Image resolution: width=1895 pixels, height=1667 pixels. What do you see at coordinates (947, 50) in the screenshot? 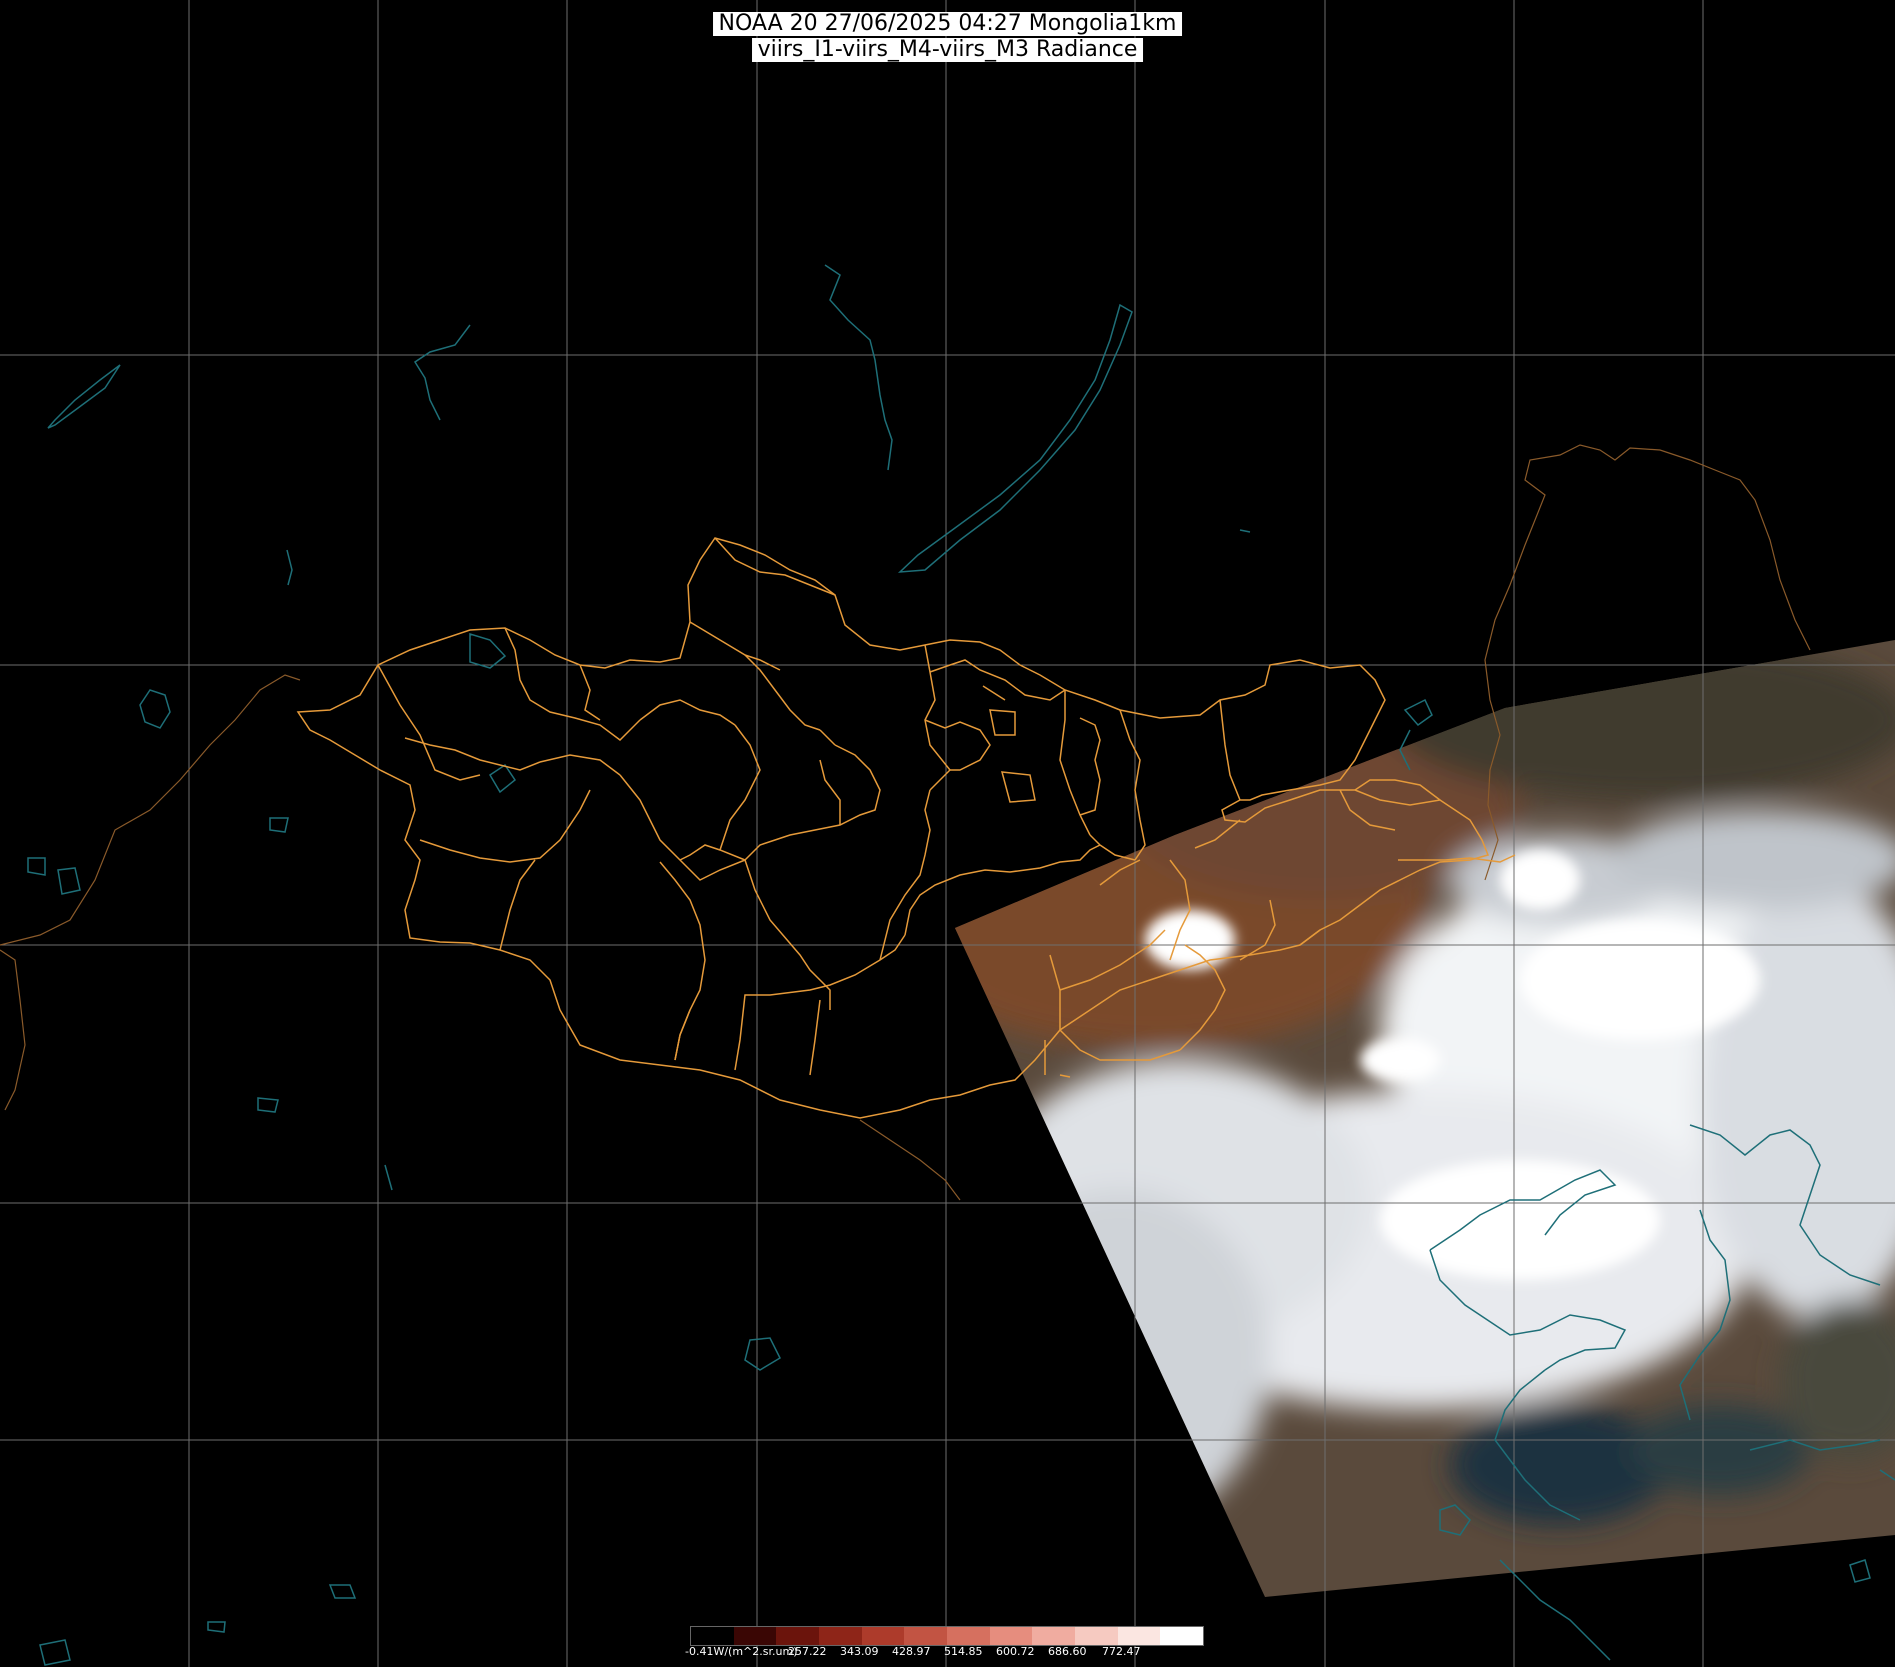
I see `title-product-info: viirs_I1-viirs_M4-viirs_M3 Radiance` at bounding box center [947, 50].